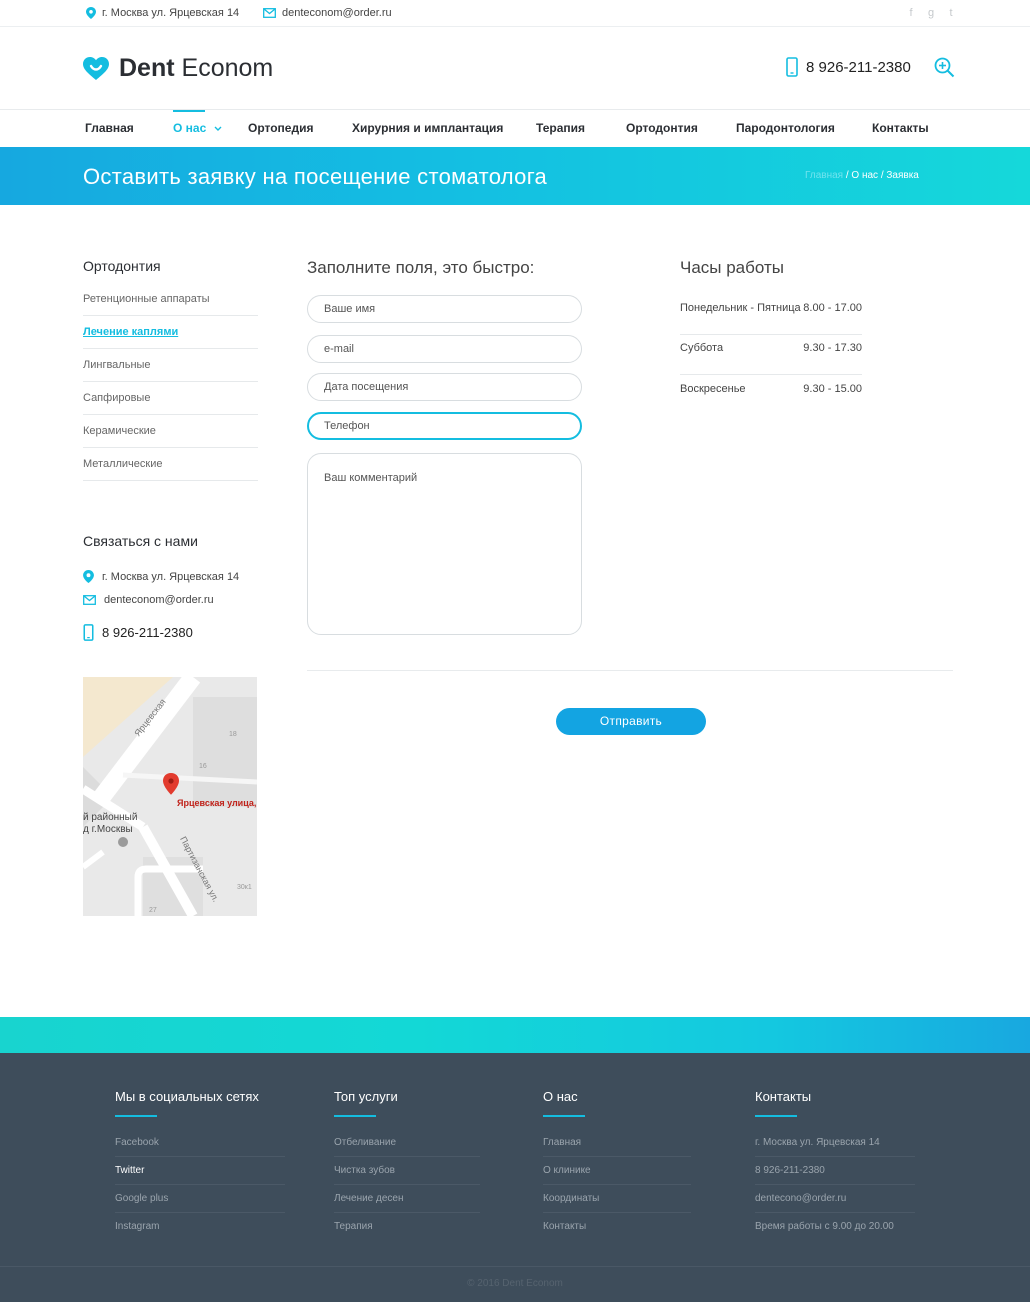 This screenshot has width=1030, height=1302. I want to click on topbar-email-text: denteconom@order.ru, so click(337, 13).